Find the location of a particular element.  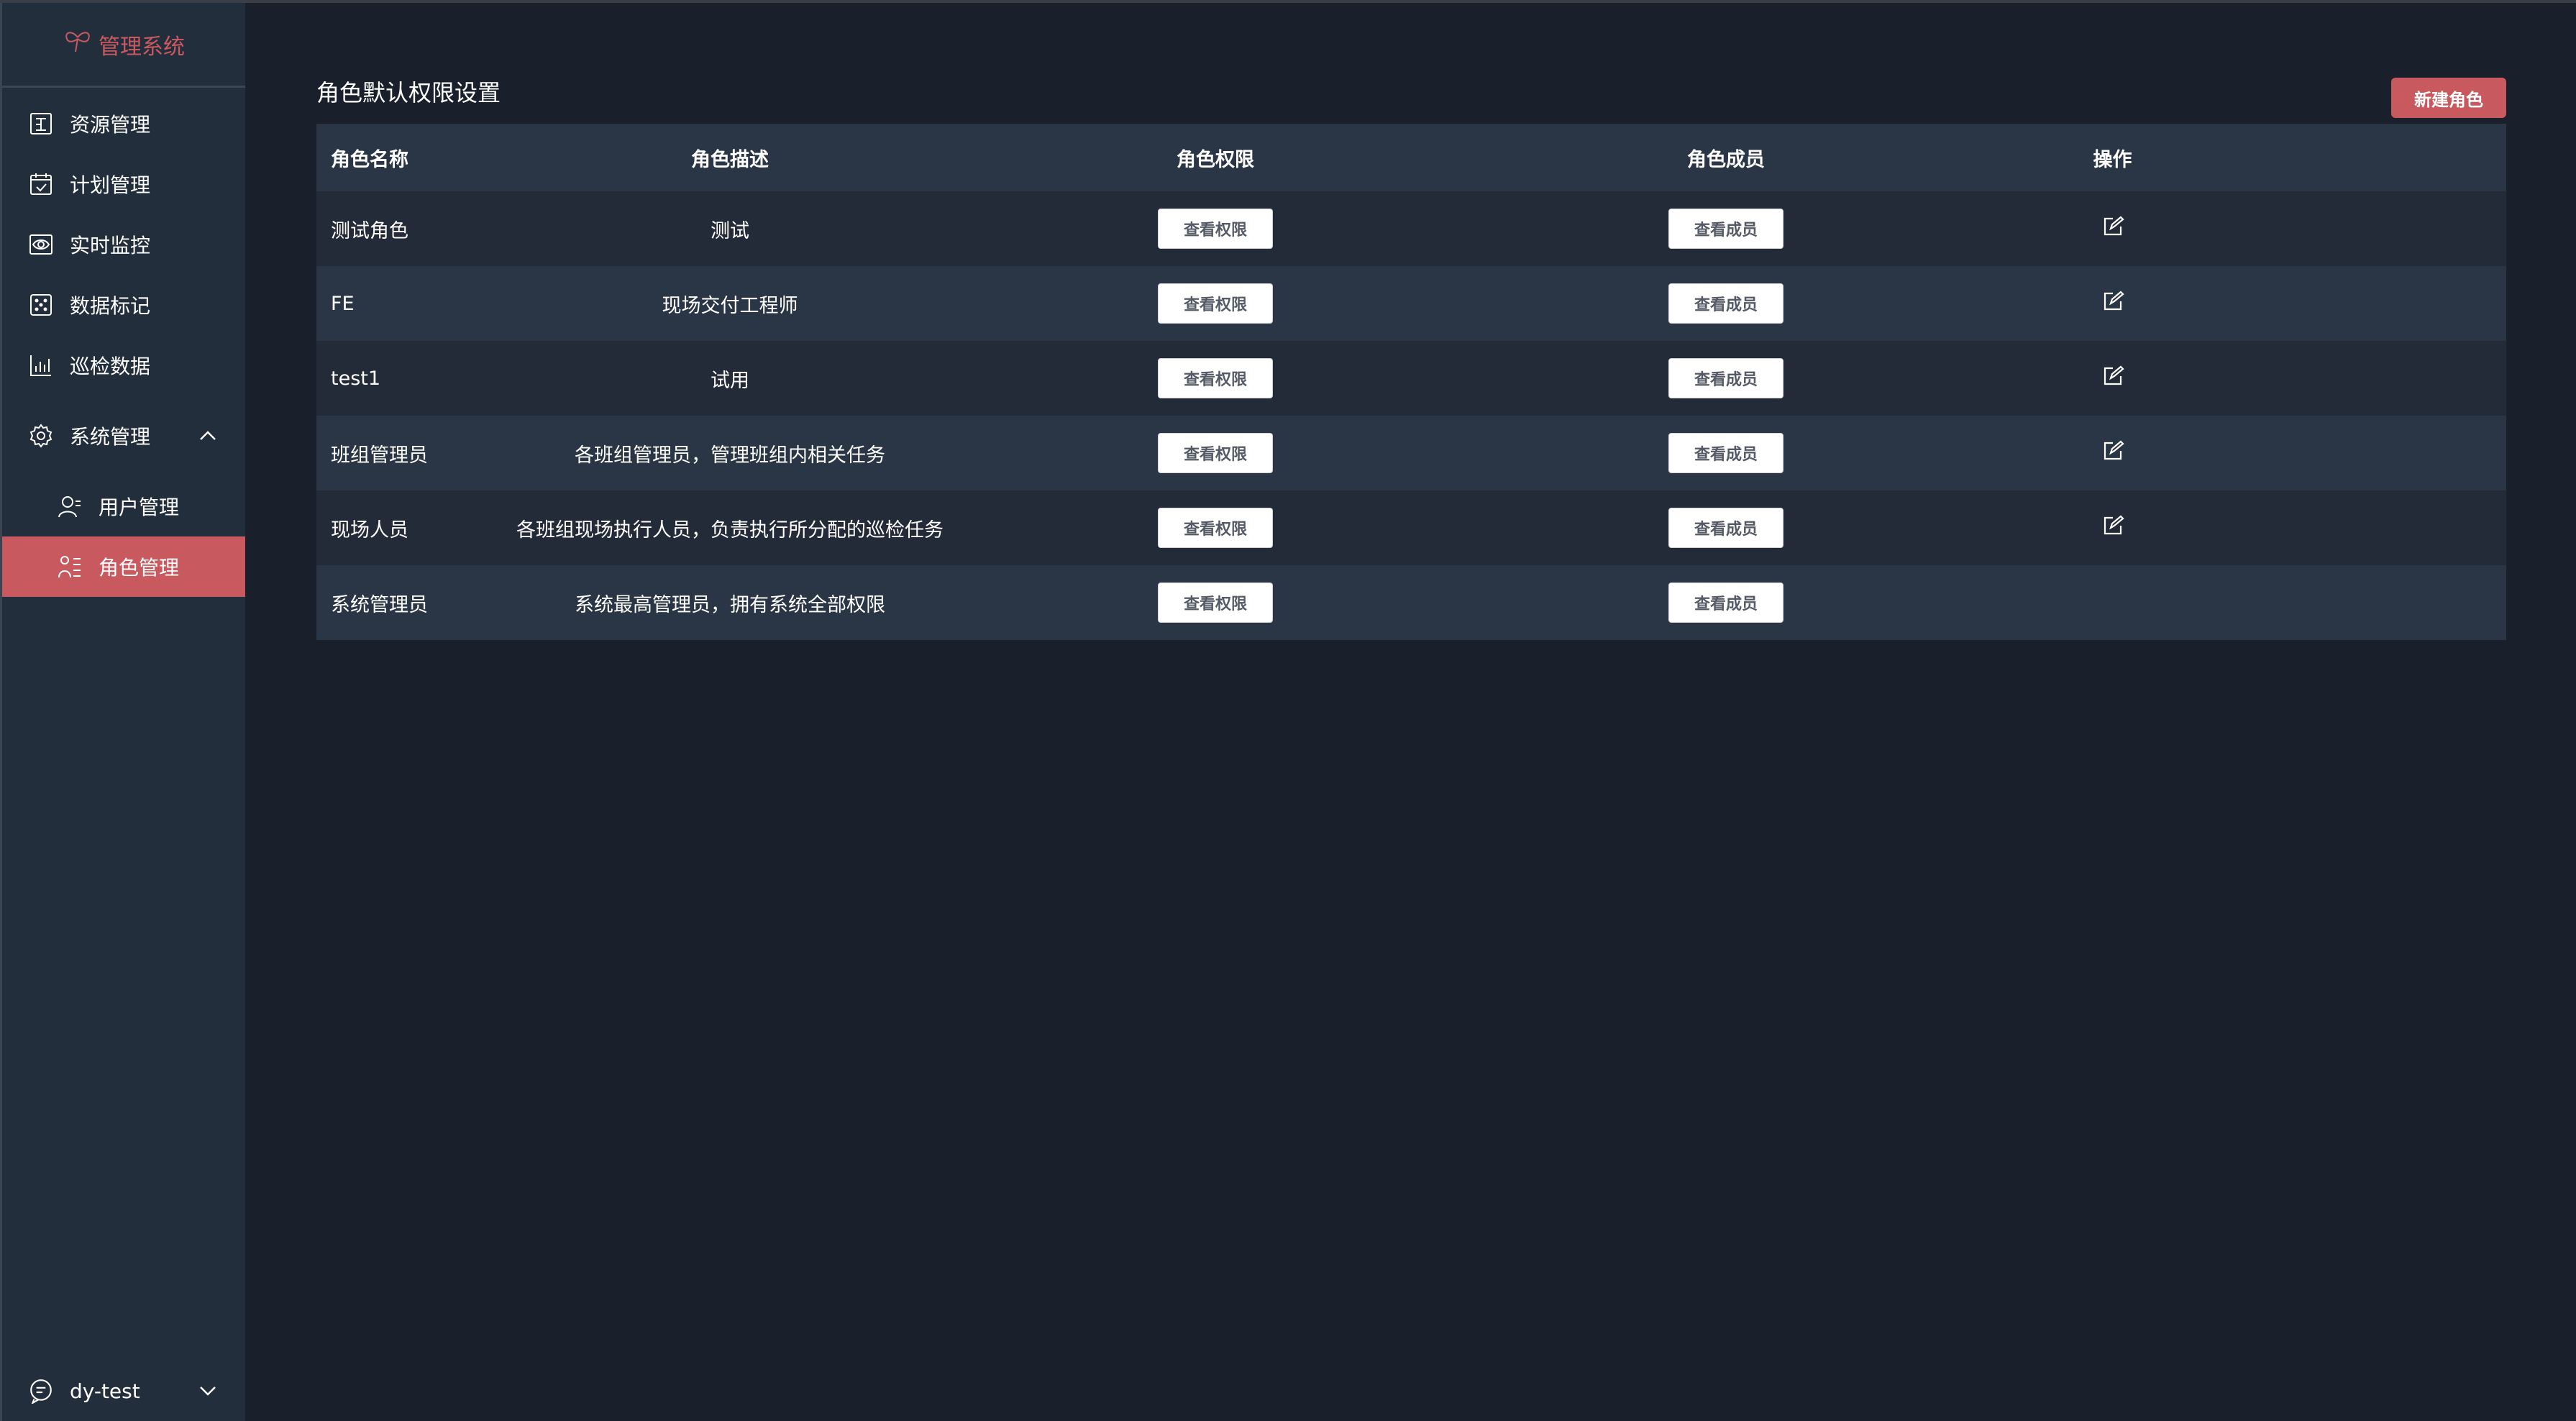

sidebar-item-user: 用户管理 is located at coordinates (123, 506).